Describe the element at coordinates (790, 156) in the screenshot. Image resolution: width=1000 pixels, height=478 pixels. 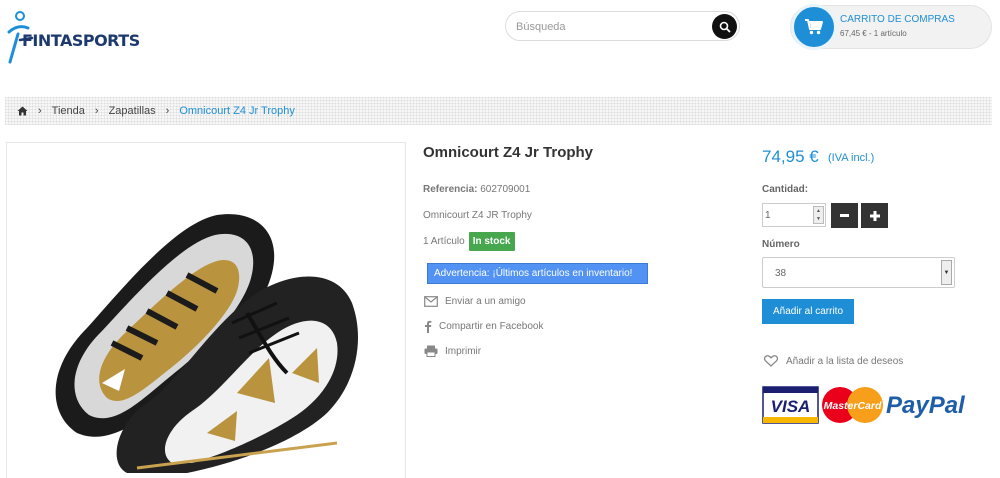
I see `product-price: 74,95 €` at that location.